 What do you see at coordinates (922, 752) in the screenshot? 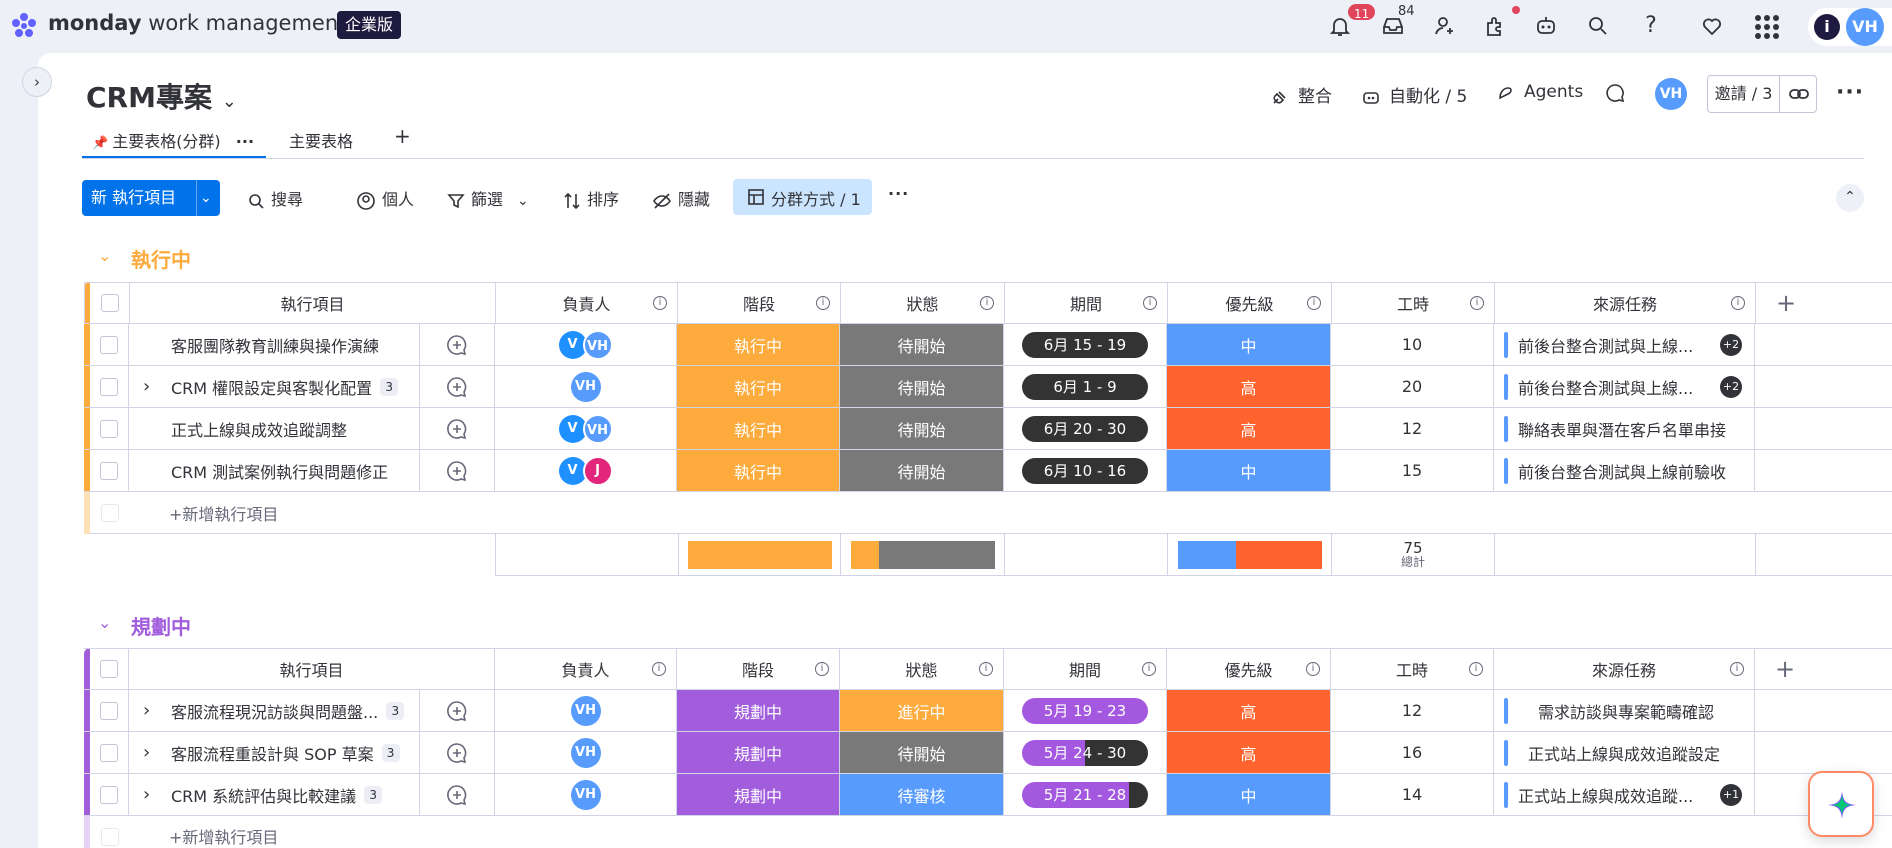
I see `status-cell: 待開始` at bounding box center [922, 752].